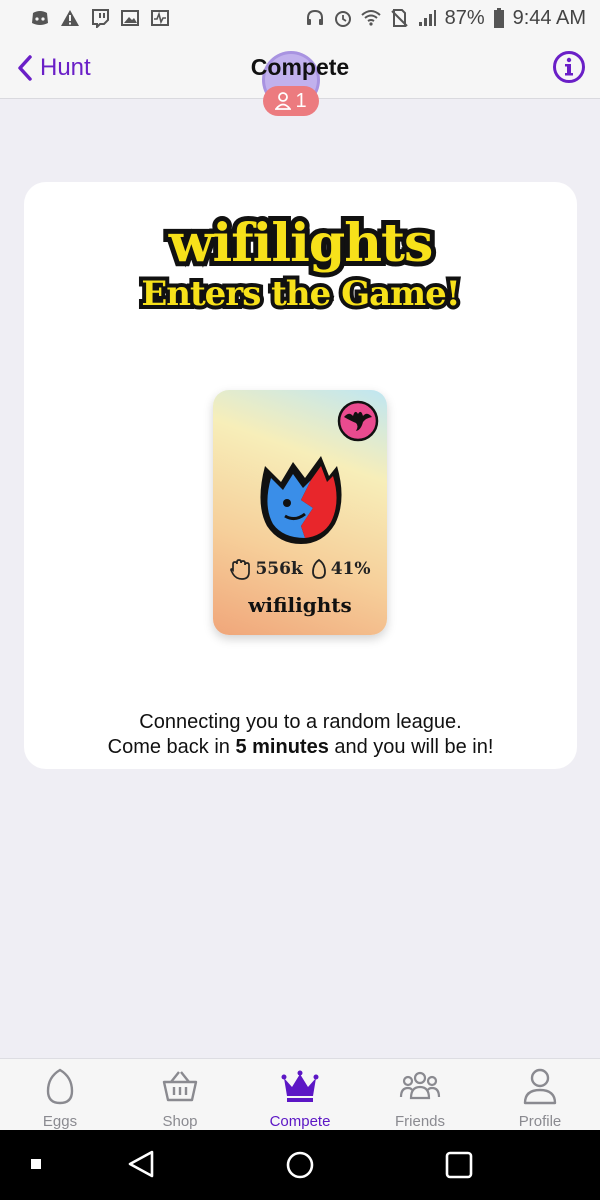 The image size is (600, 1200). What do you see at coordinates (464, 17) in the screenshot?
I see `battery-percent: 87%` at bounding box center [464, 17].